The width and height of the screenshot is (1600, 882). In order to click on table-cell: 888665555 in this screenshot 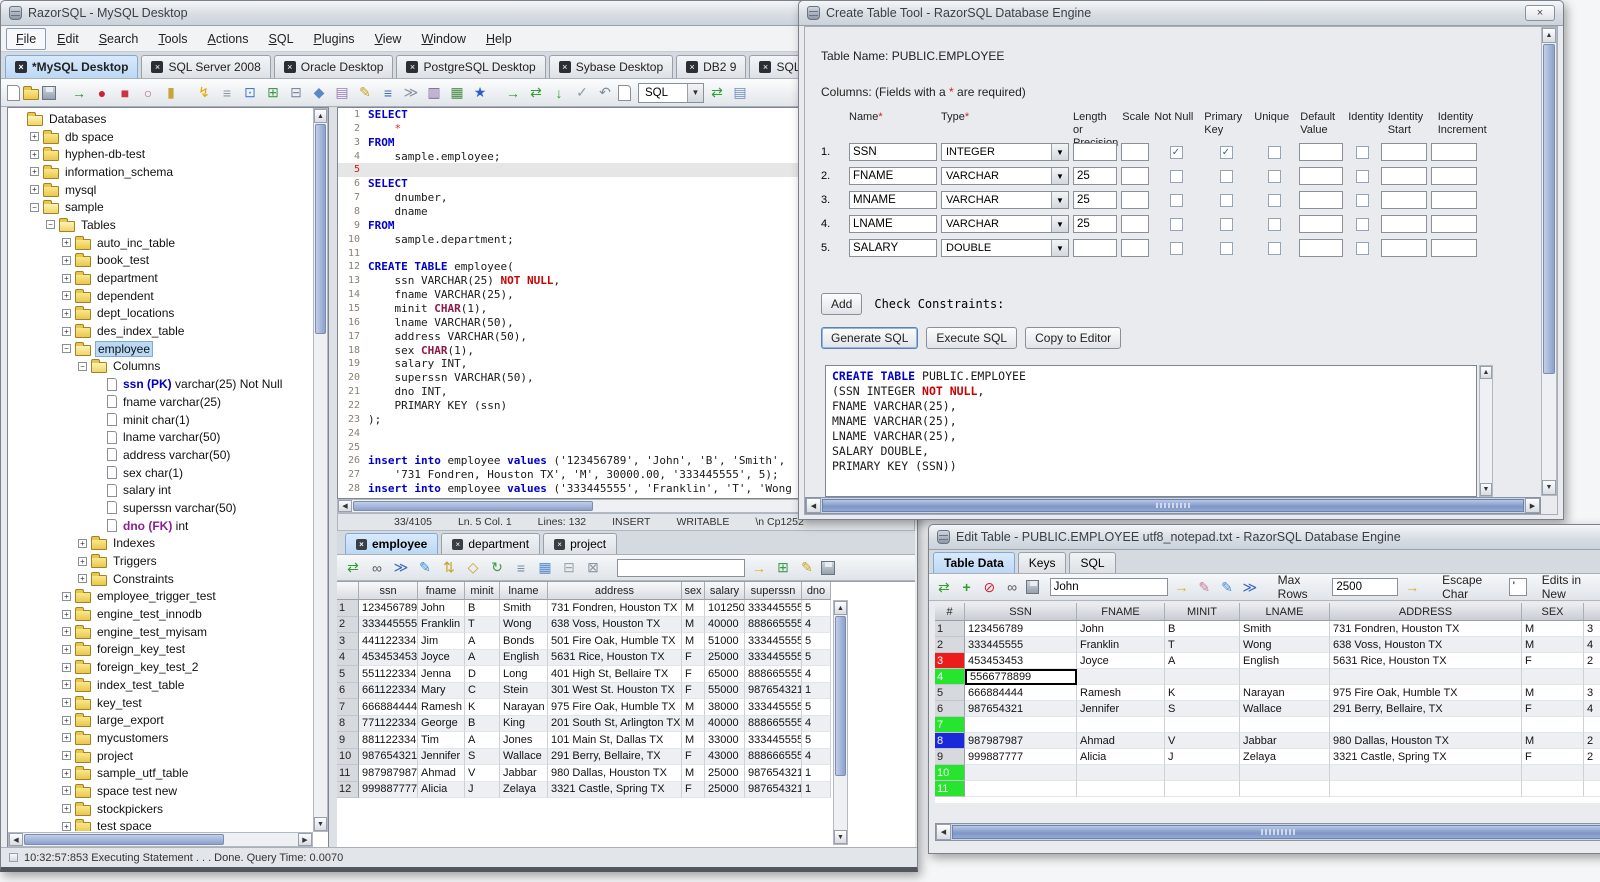, I will do `click(773, 674)`.